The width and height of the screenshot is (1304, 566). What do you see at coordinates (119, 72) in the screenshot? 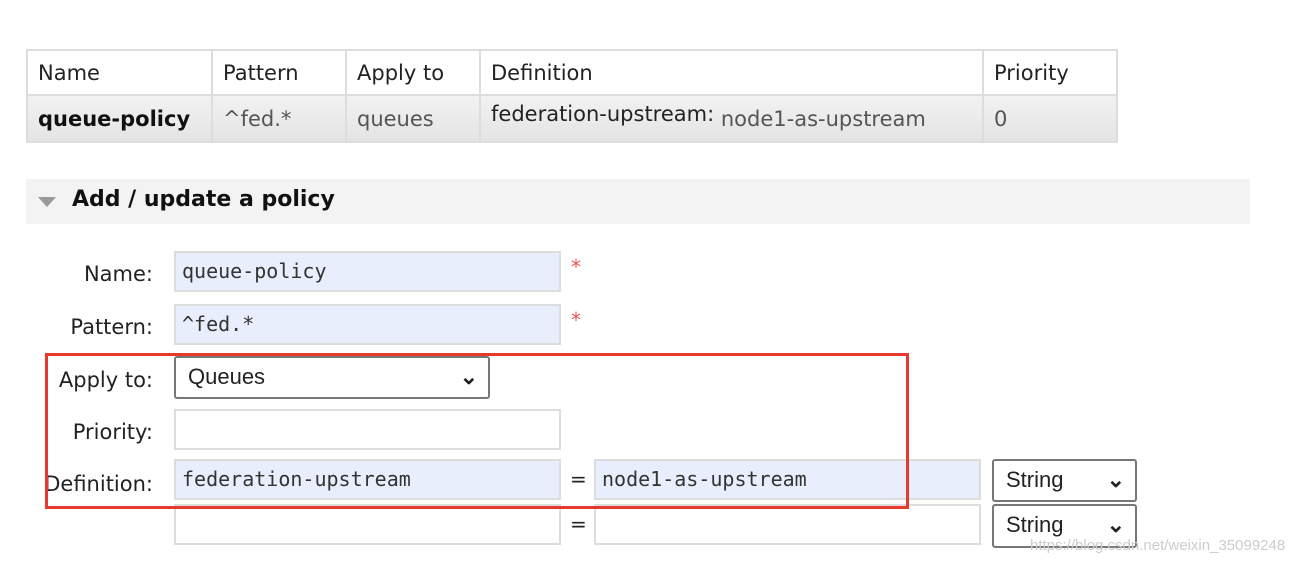
I see `col-name: Name` at bounding box center [119, 72].